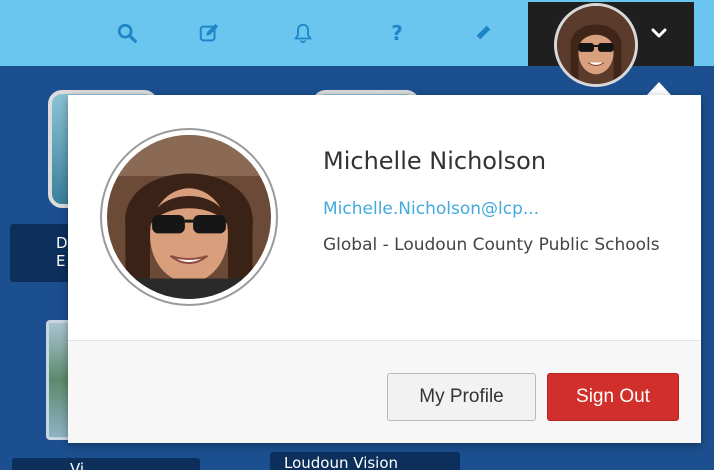 The width and height of the screenshot is (714, 470). I want to click on user-organization: Global - Loudoun County Public Schools, so click(491, 245).